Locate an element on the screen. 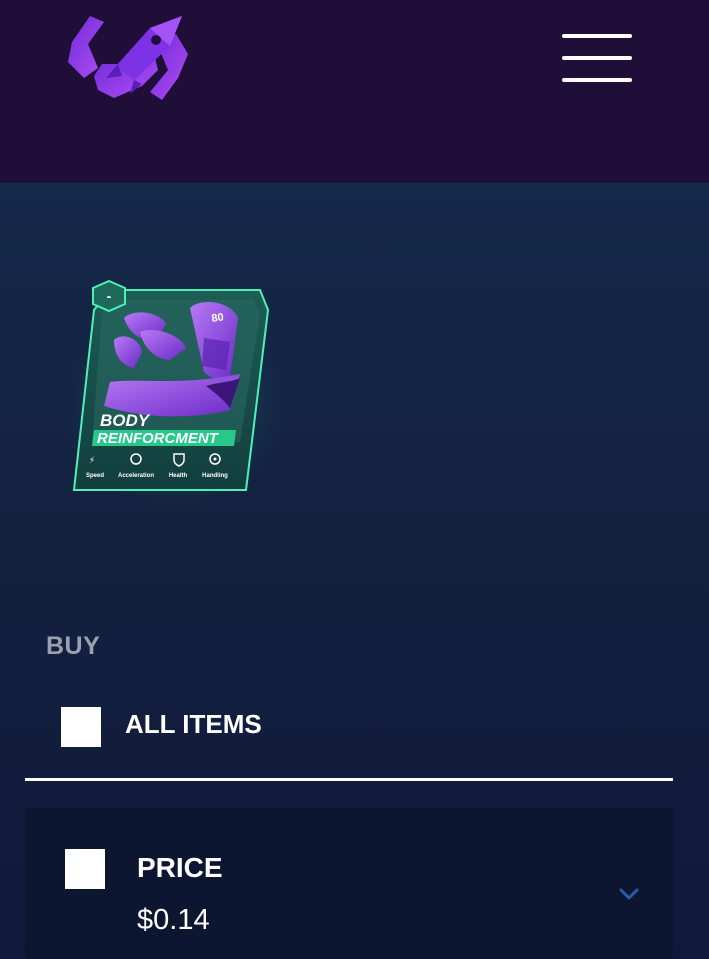  svg-text: 80 is located at coordinates (218, 318).